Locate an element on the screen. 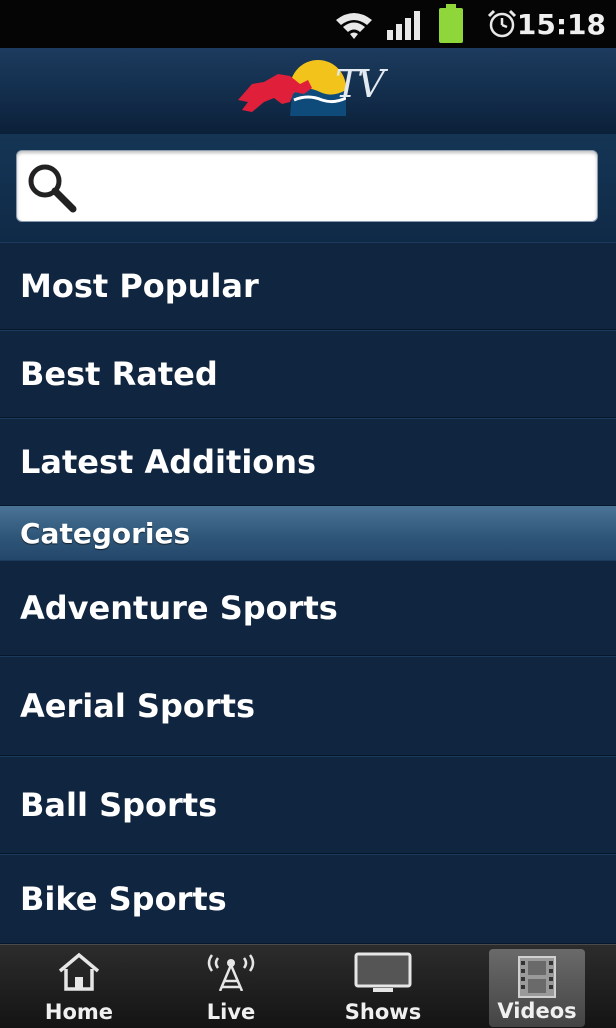 This screenshot has height=1028, width=616. category-item-label: Adventure Sports is located at coordinates (179, 608).